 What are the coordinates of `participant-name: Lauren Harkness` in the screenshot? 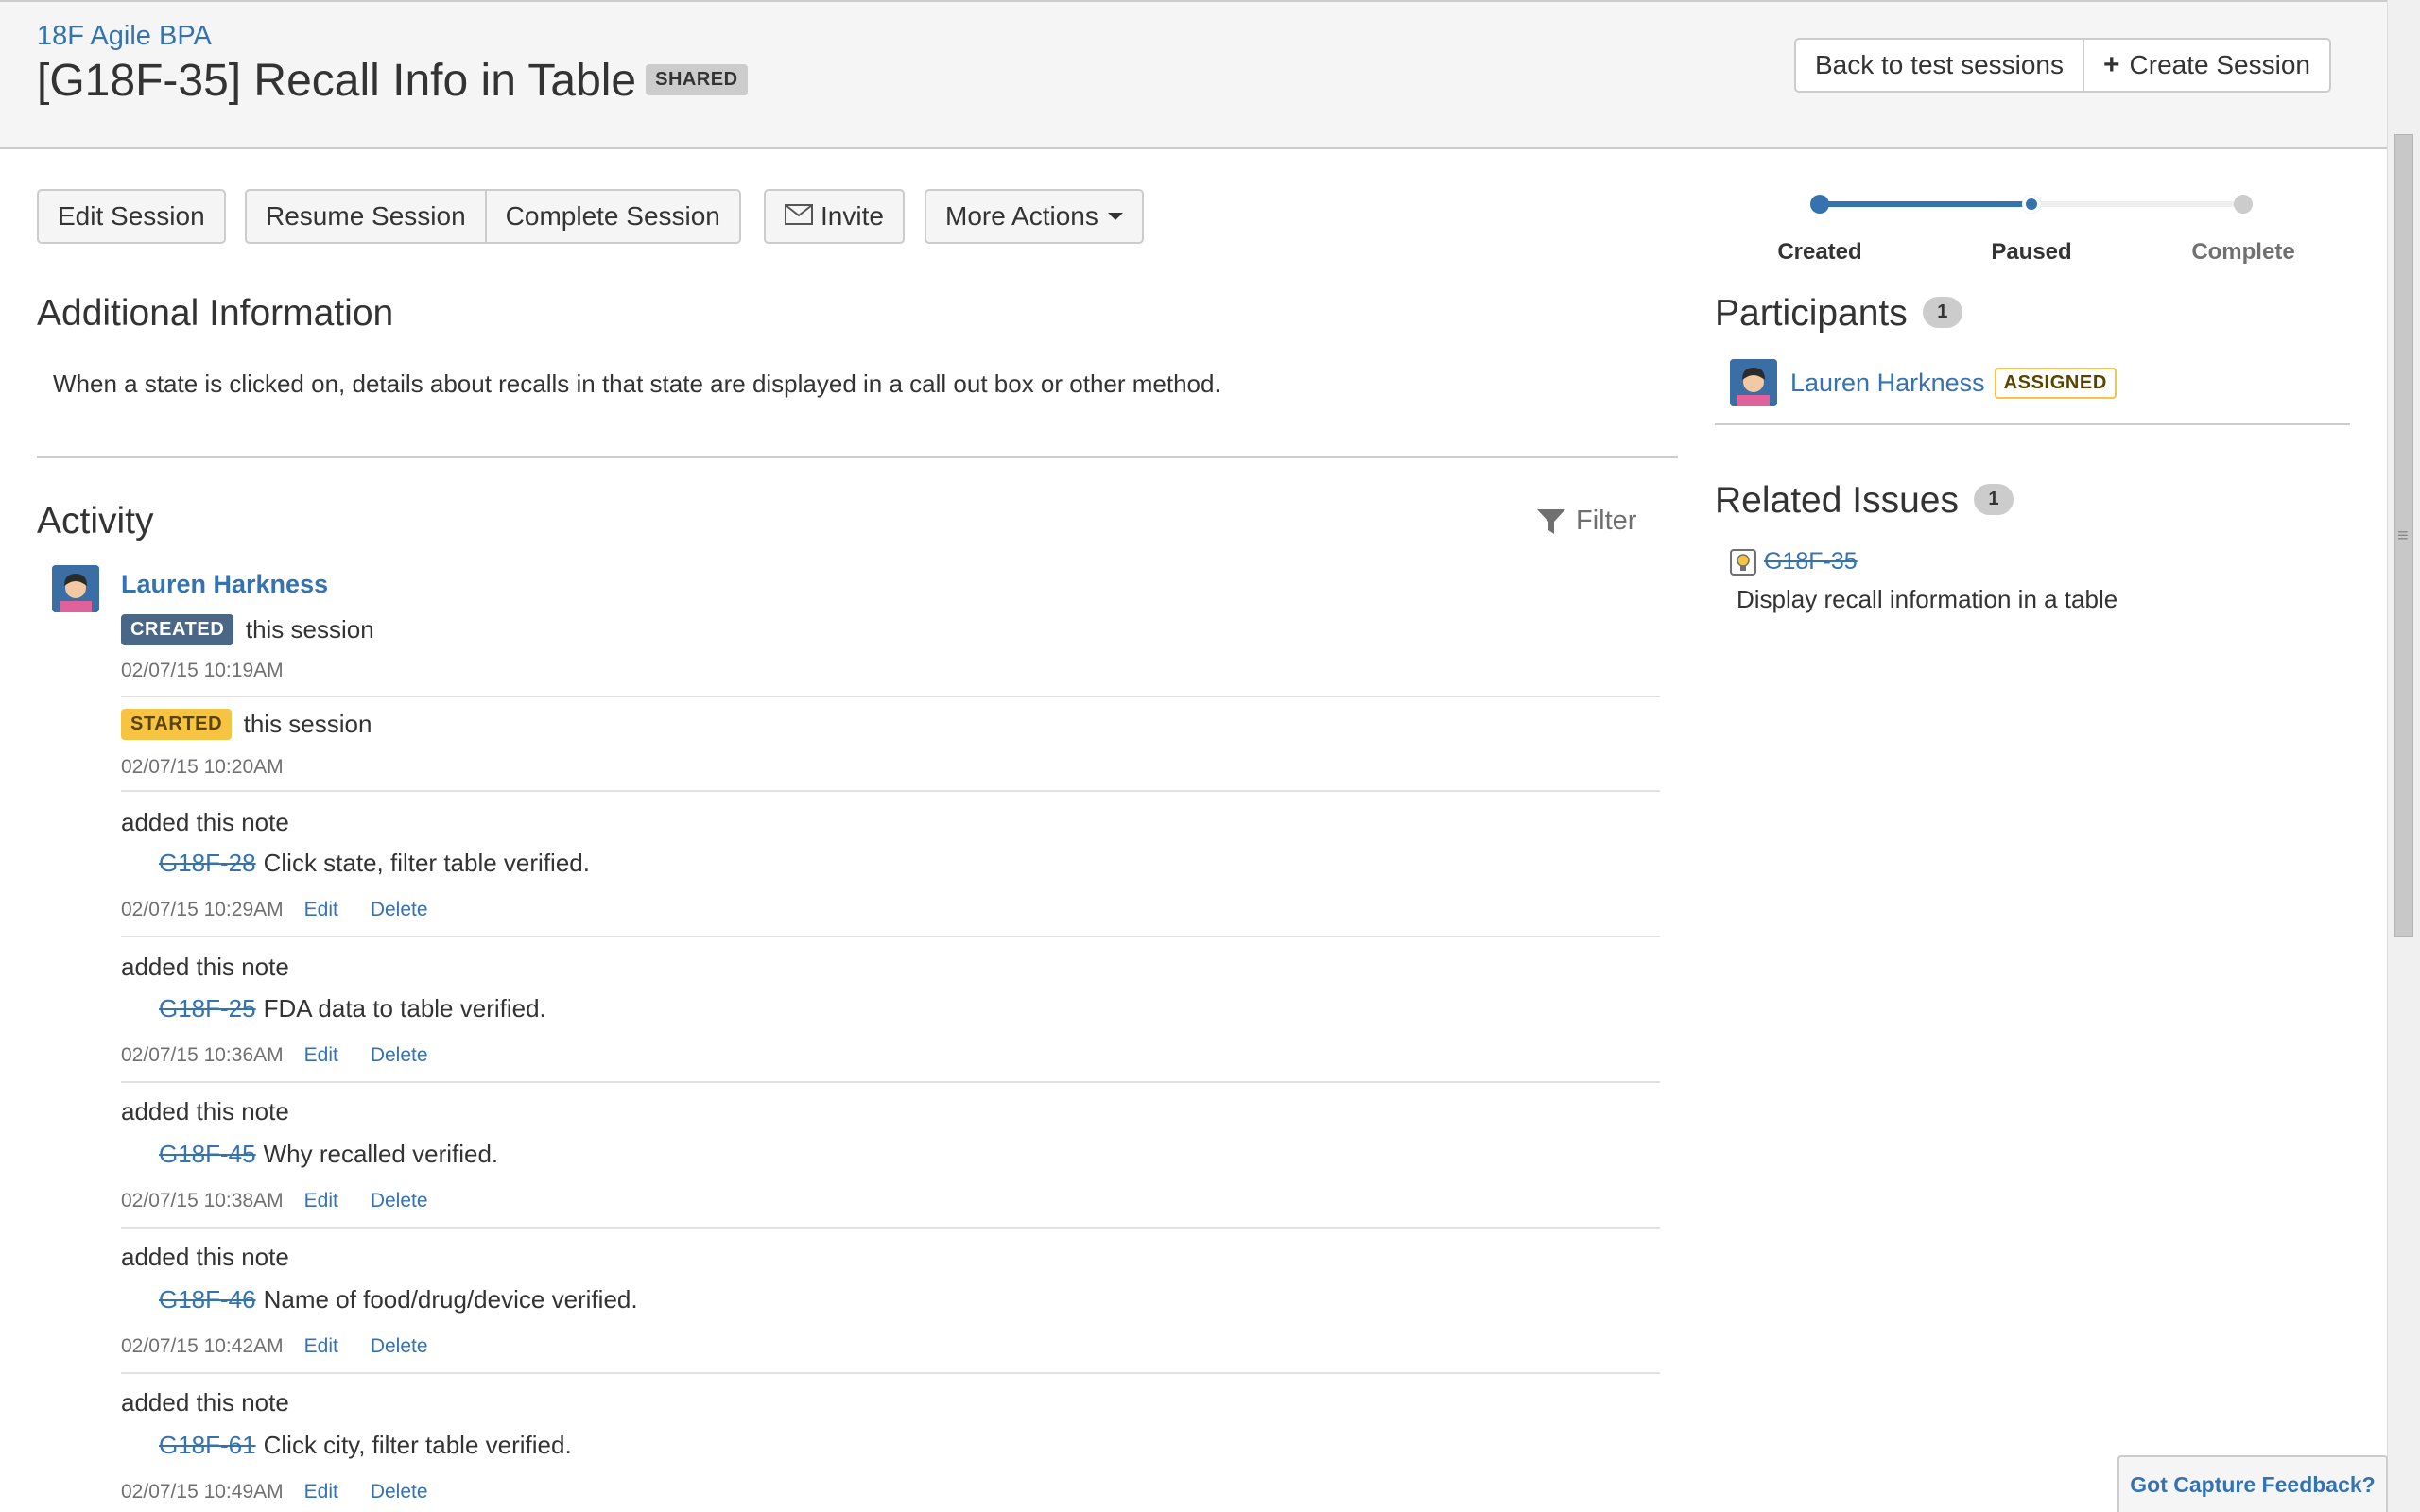 It's located at (1887, 383).